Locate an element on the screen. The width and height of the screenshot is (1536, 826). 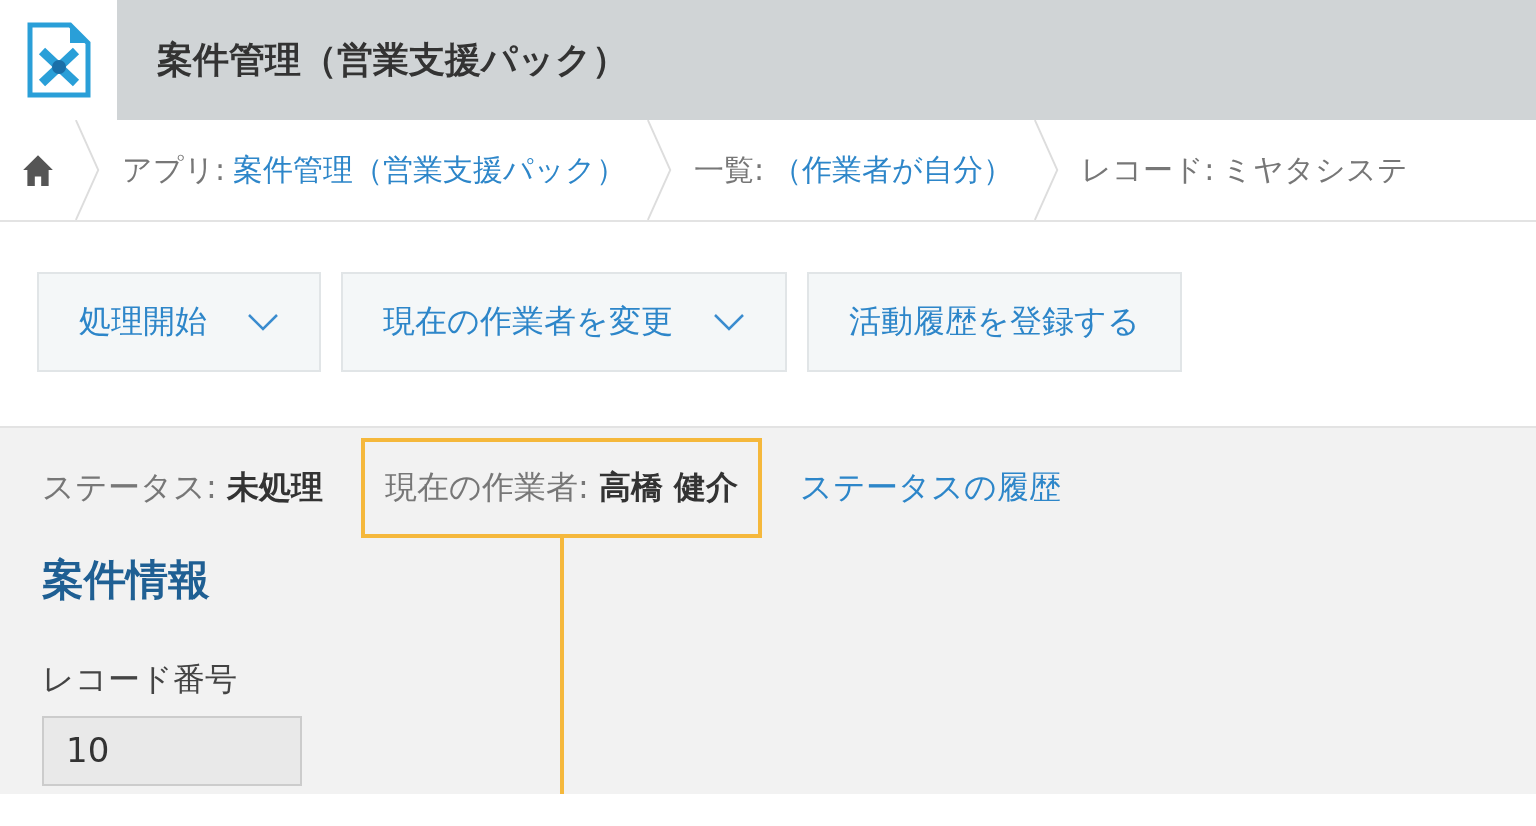
action-button: 現在の作業者を変更 is located at coordinates (564, 322).